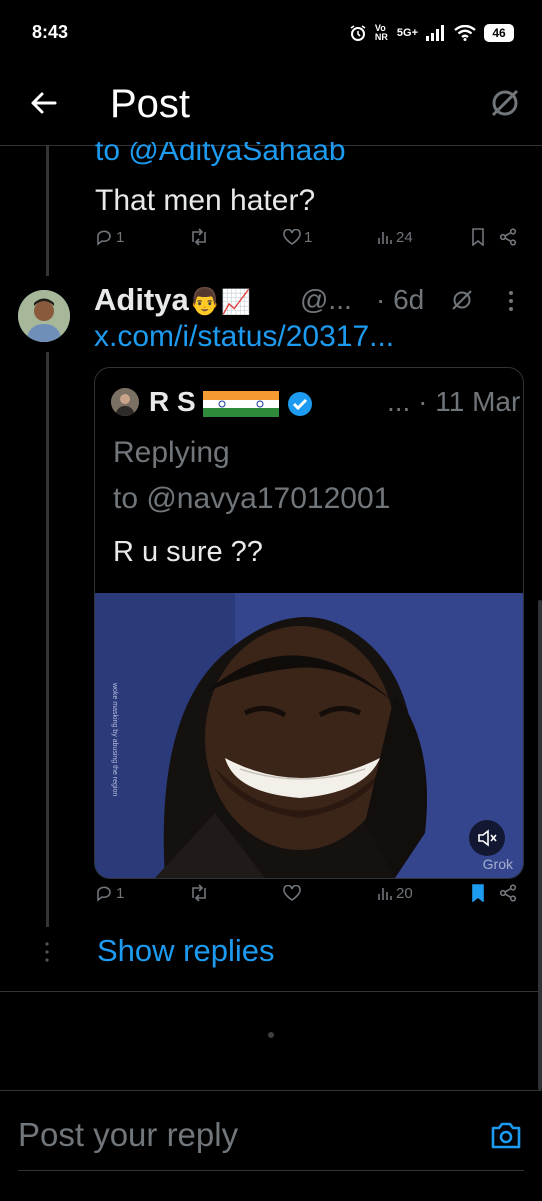 The height and width of the screenshot is (1201, 542). I want to click on grok-post-button, so click(462, 300).